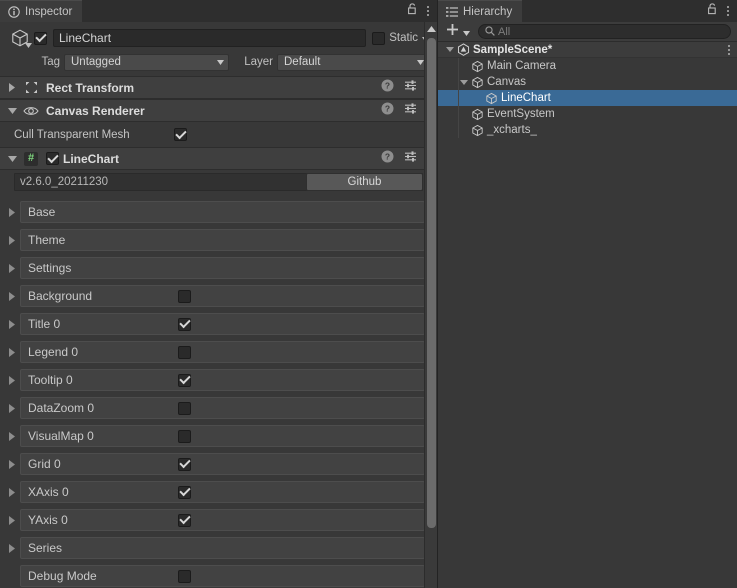 The height and width of the screenshot is (588, 737). What do you see at coordinates (210, 38) in the screenshot?
I see `gameobject-name-field: LineChart` at bounding box center [210, 38].